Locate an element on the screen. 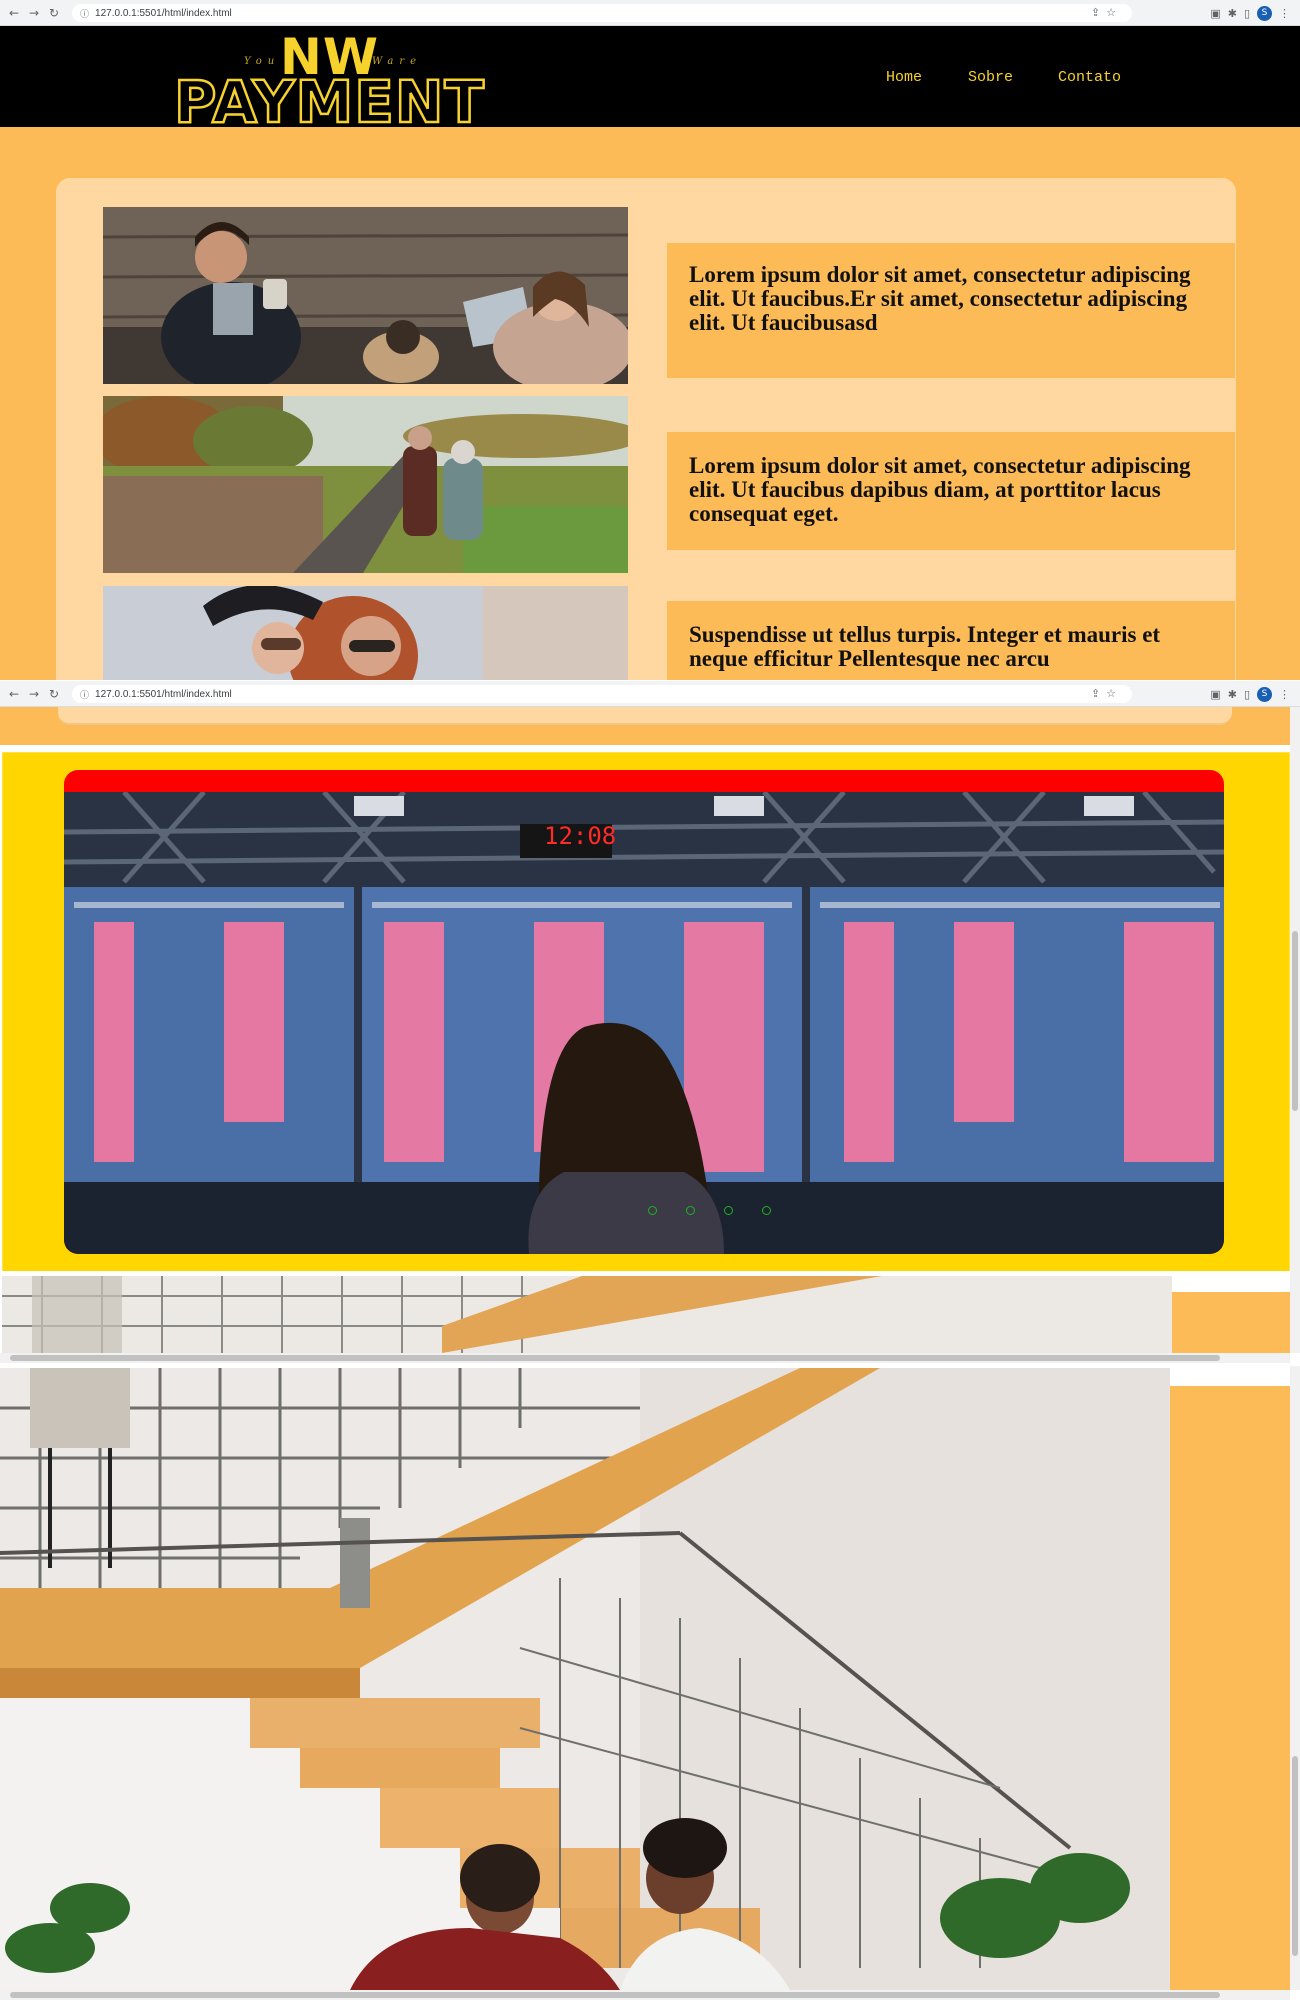 The image size is (1300, 2000). couple-with-dog-photo is located at coordinates (365, 295).